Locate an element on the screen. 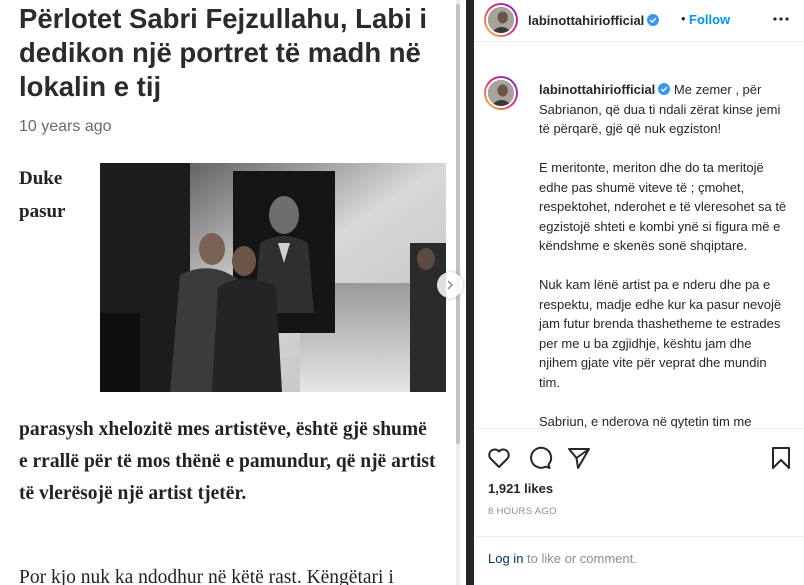  more-options-icon is located at coordinates (781, 19).